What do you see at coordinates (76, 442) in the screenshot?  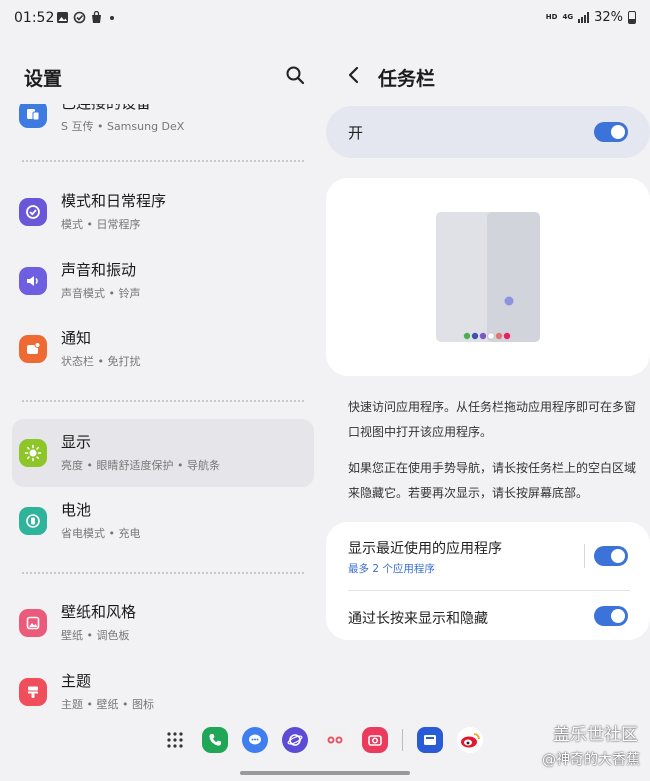 I see `settings-item-title: 显示` at bounding box center [76, 442].